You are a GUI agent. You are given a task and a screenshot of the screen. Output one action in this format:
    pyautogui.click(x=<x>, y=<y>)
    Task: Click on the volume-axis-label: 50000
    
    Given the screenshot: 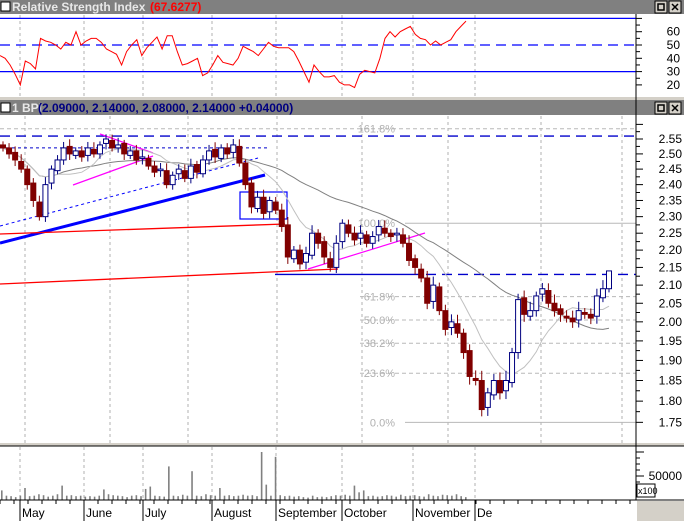 What is the action you would take?
    pyautogui.click(x=666, y=476)
    